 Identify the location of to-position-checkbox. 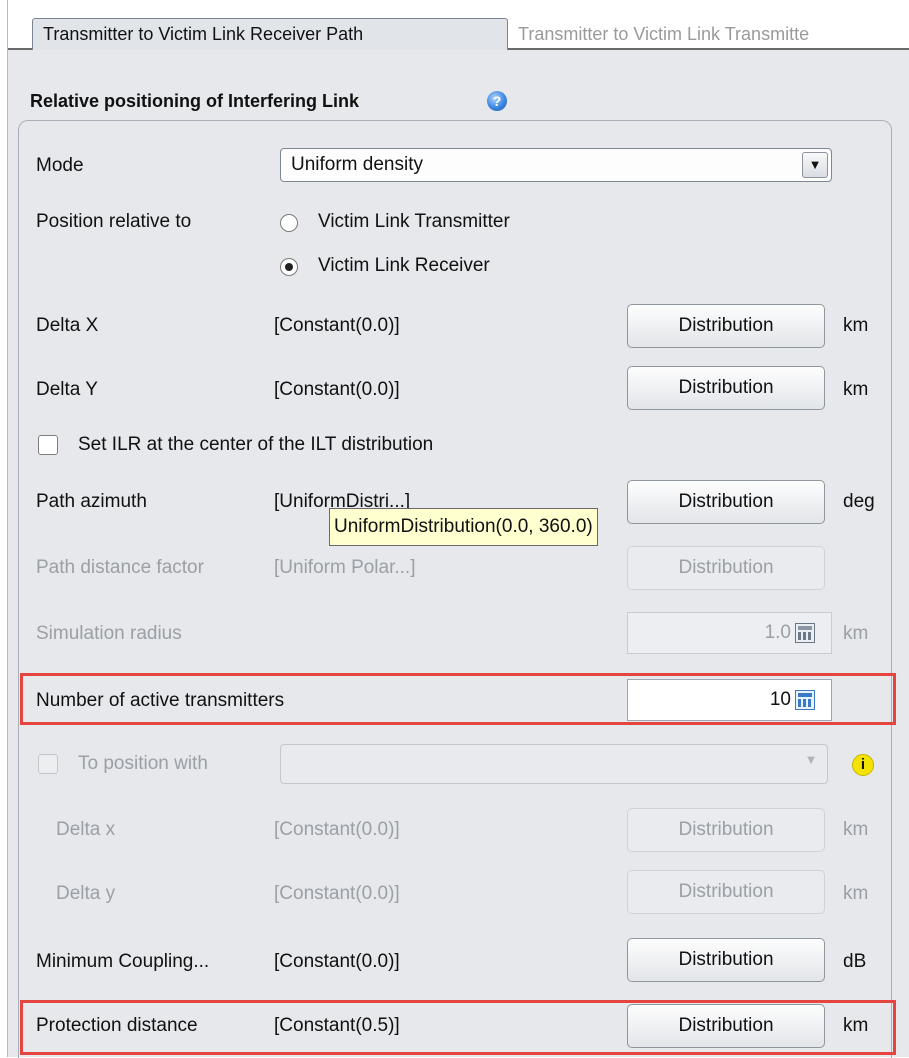
(48, 764).